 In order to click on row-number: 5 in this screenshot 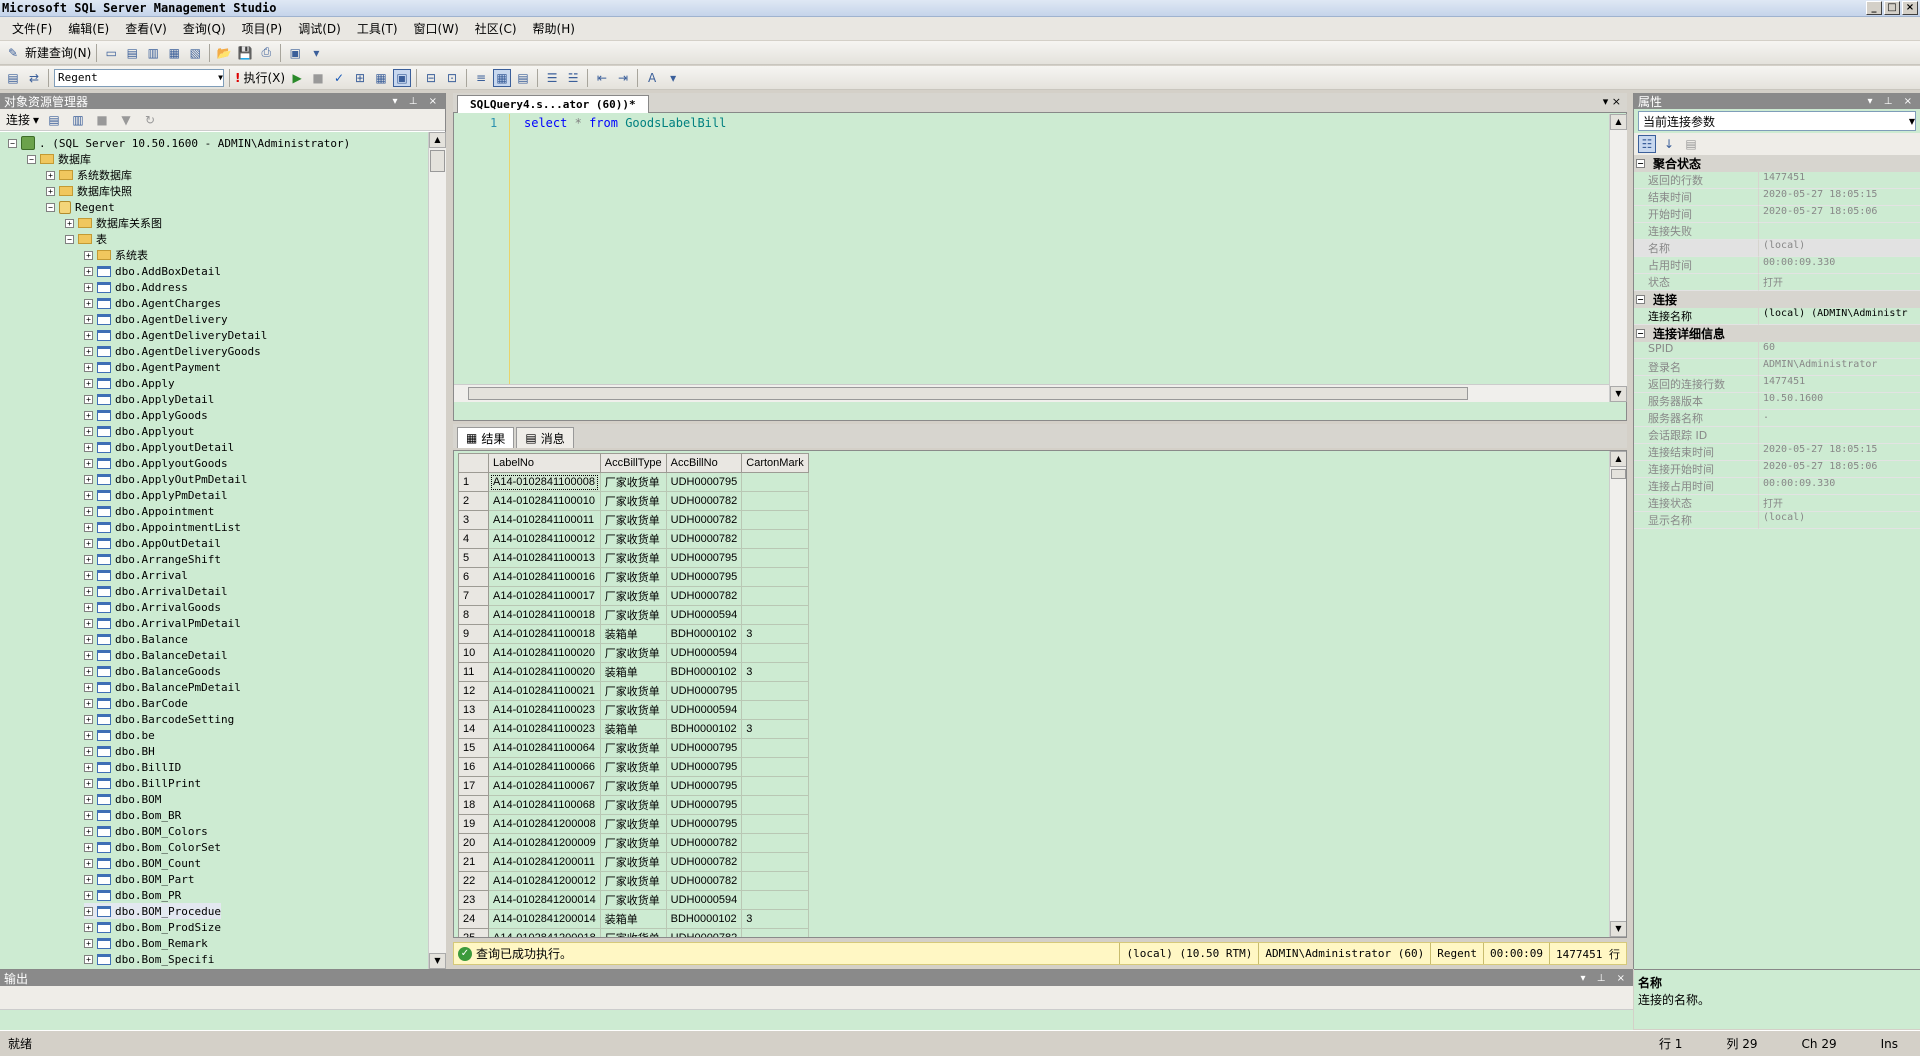, I will do `click(473, 558)`.